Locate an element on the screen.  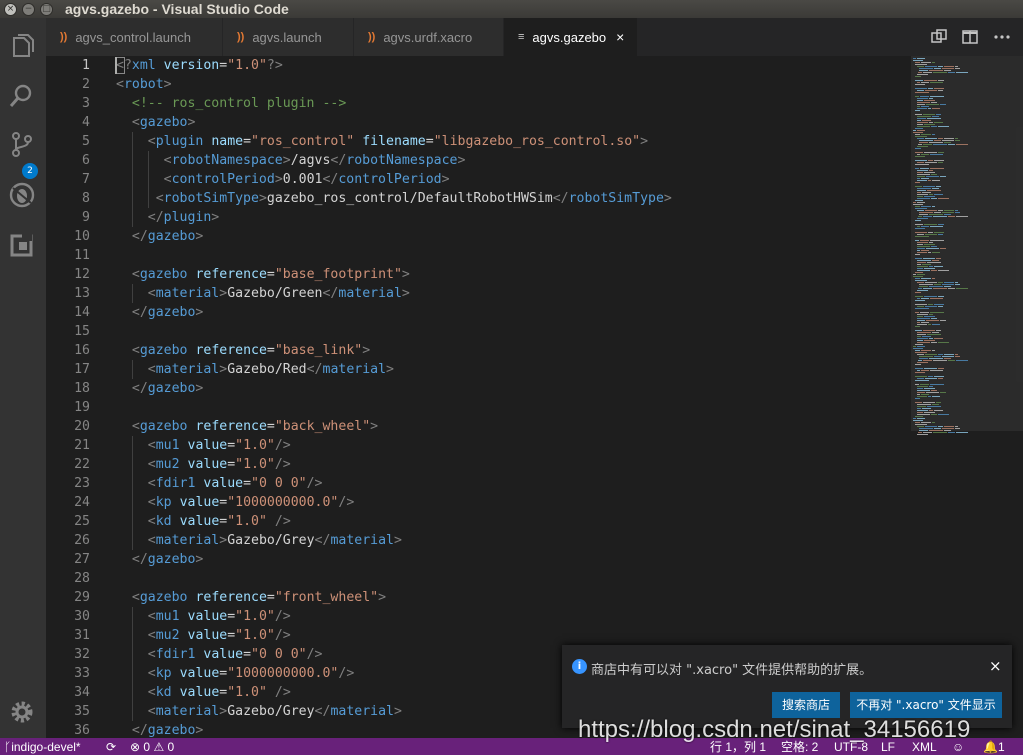
code-line: 18 </gazebo> is located at coordinates (478, 388).